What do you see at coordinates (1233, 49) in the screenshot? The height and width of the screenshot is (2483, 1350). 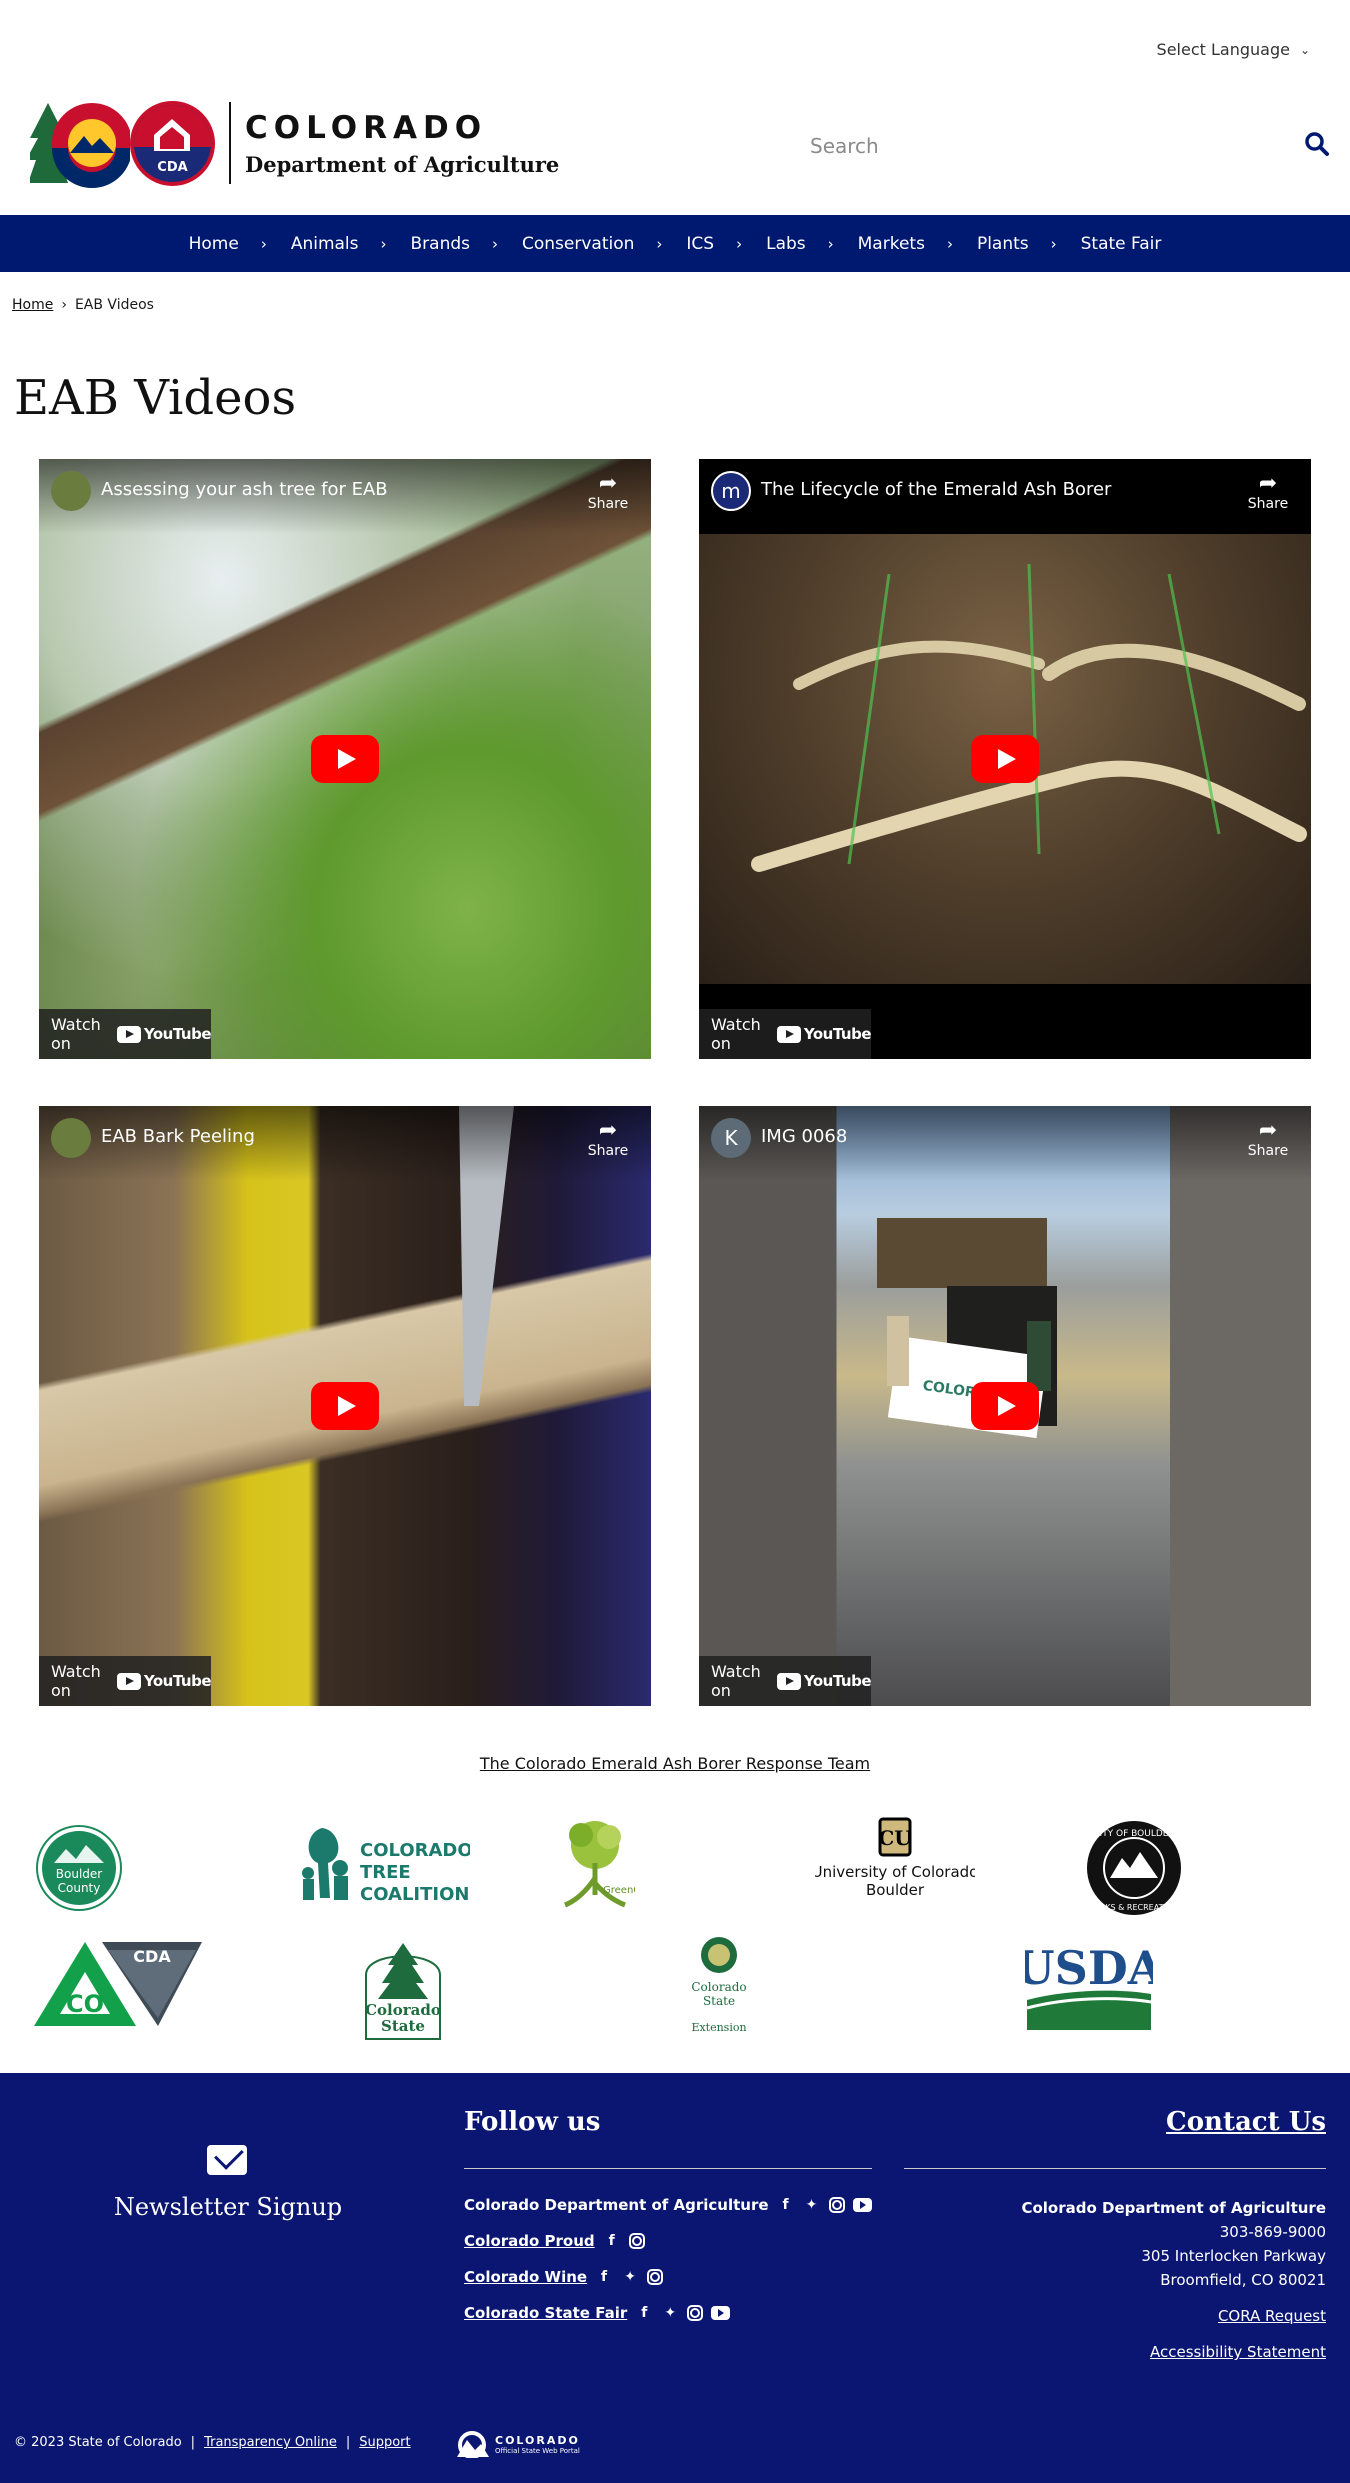 I see `language-select: Select Language ⌄` at bounding box center [1233, 49].